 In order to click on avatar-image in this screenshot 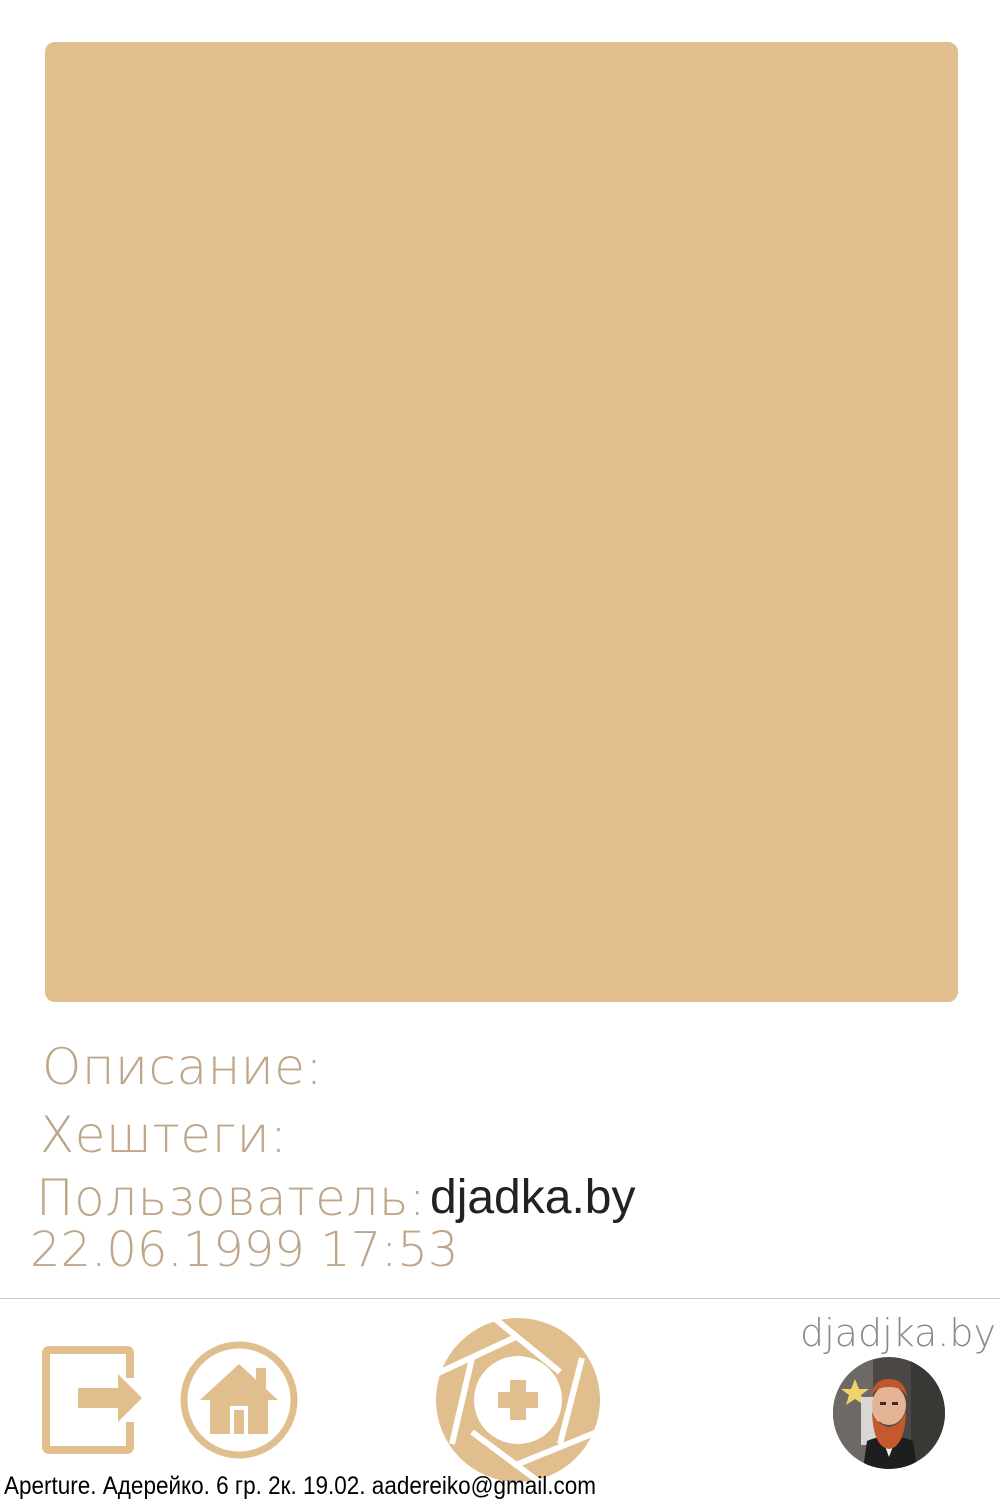, I will do `click(889, 1413)`.